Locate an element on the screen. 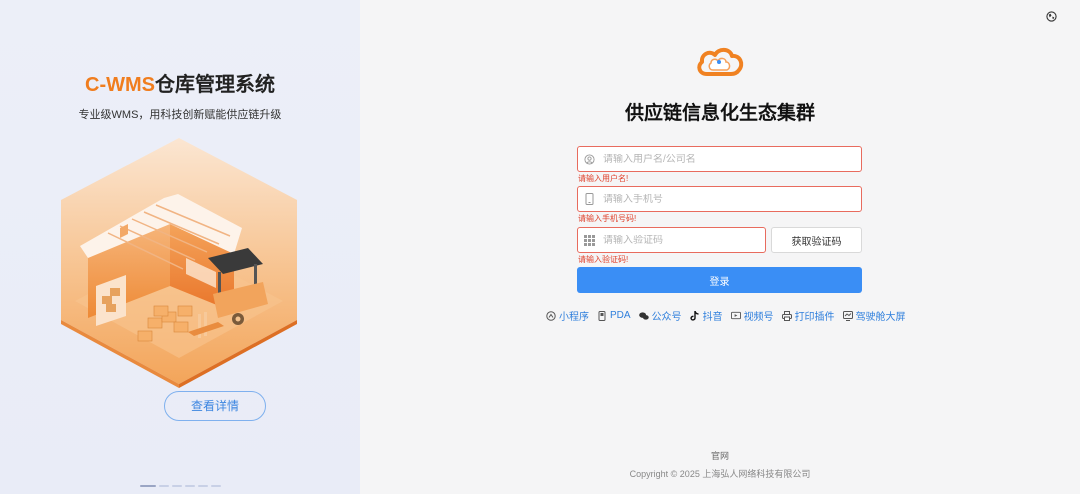  code-field-wrapper is located at coordinates (671, 240).